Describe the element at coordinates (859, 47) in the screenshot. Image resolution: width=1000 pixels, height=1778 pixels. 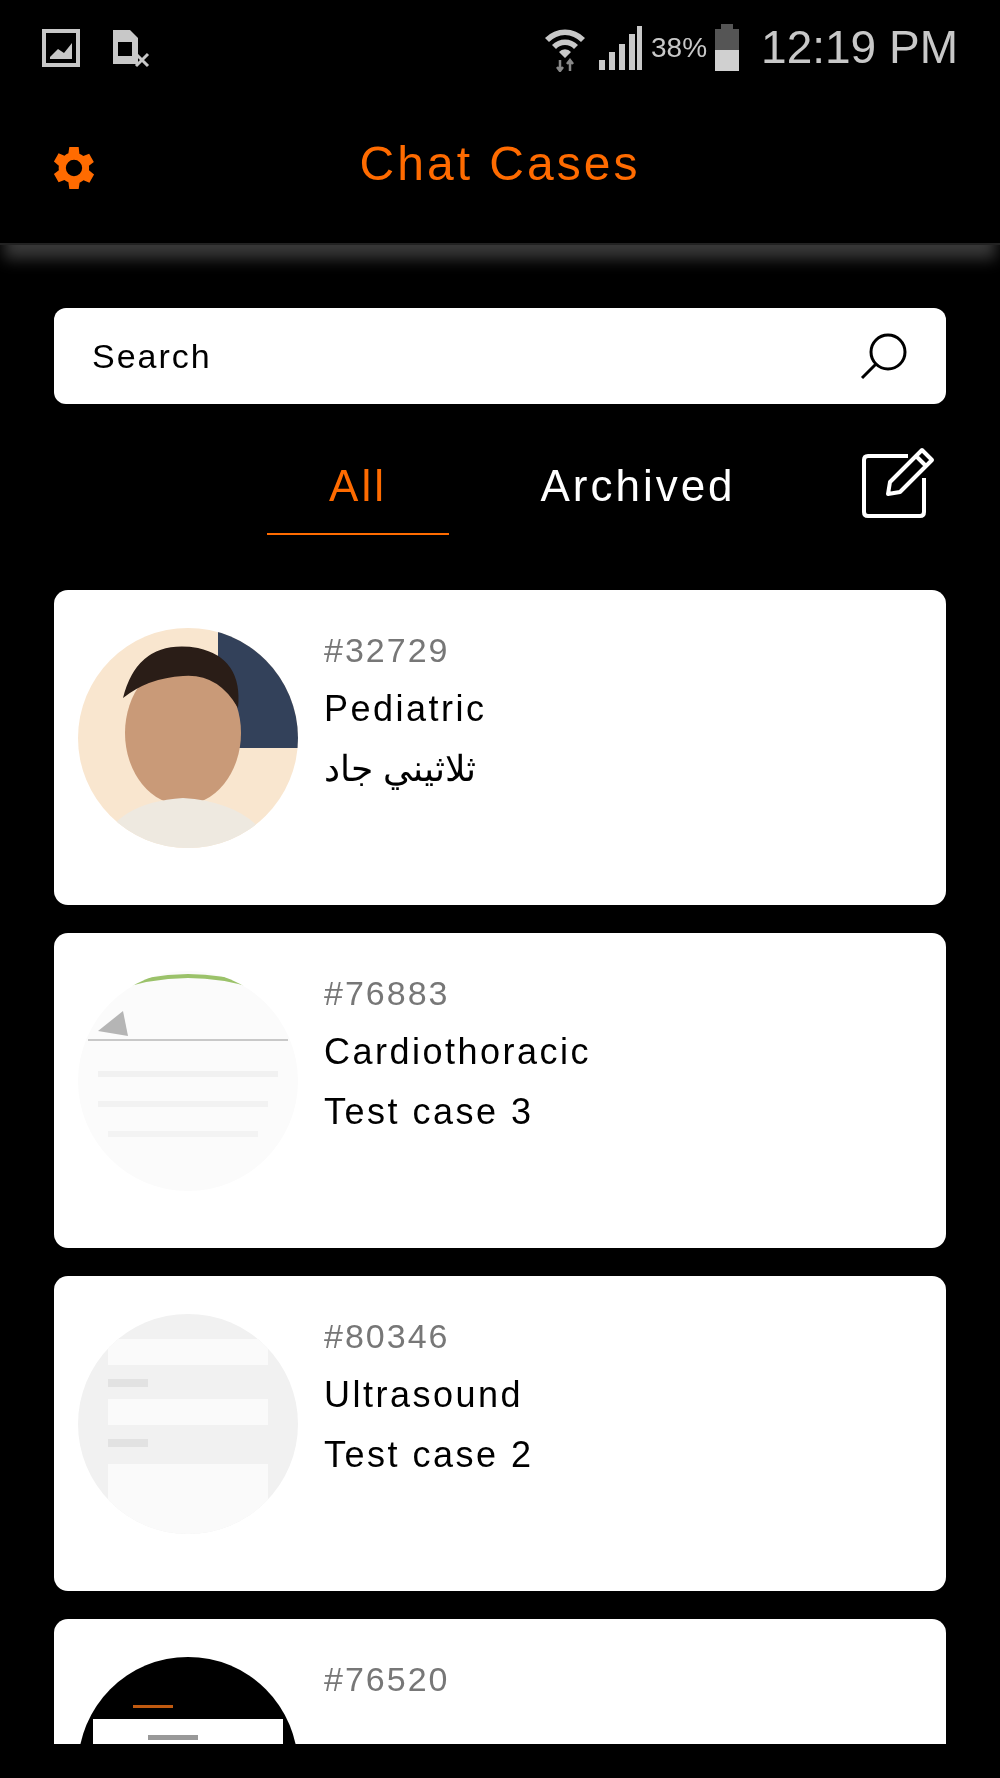
I see `status-time: 12:19 PM` at that location.